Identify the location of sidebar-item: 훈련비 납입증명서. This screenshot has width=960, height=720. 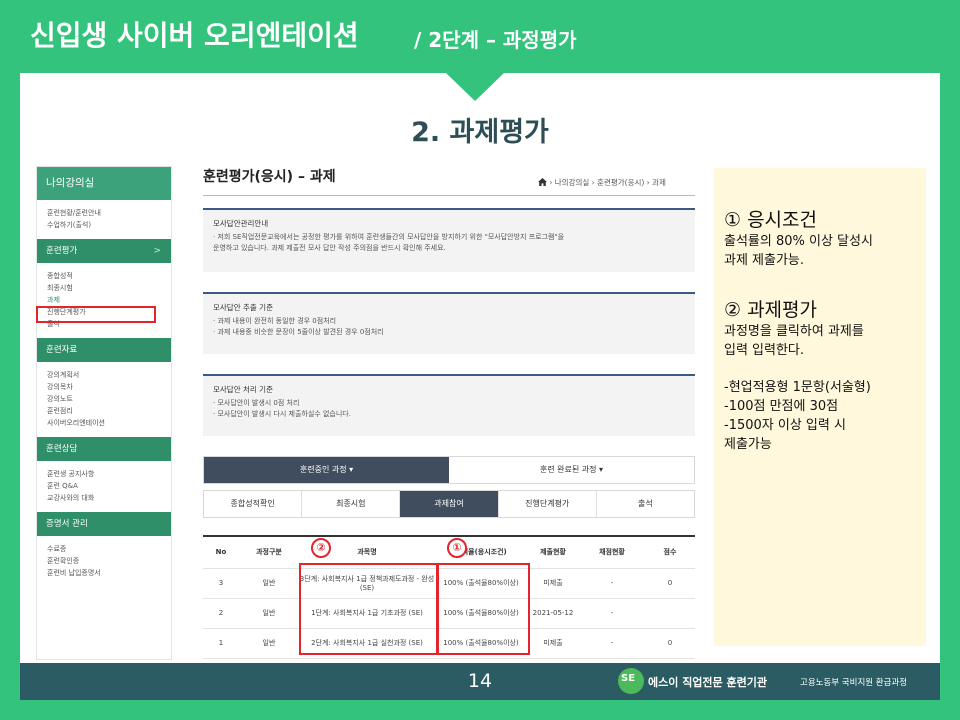
(109, 573).